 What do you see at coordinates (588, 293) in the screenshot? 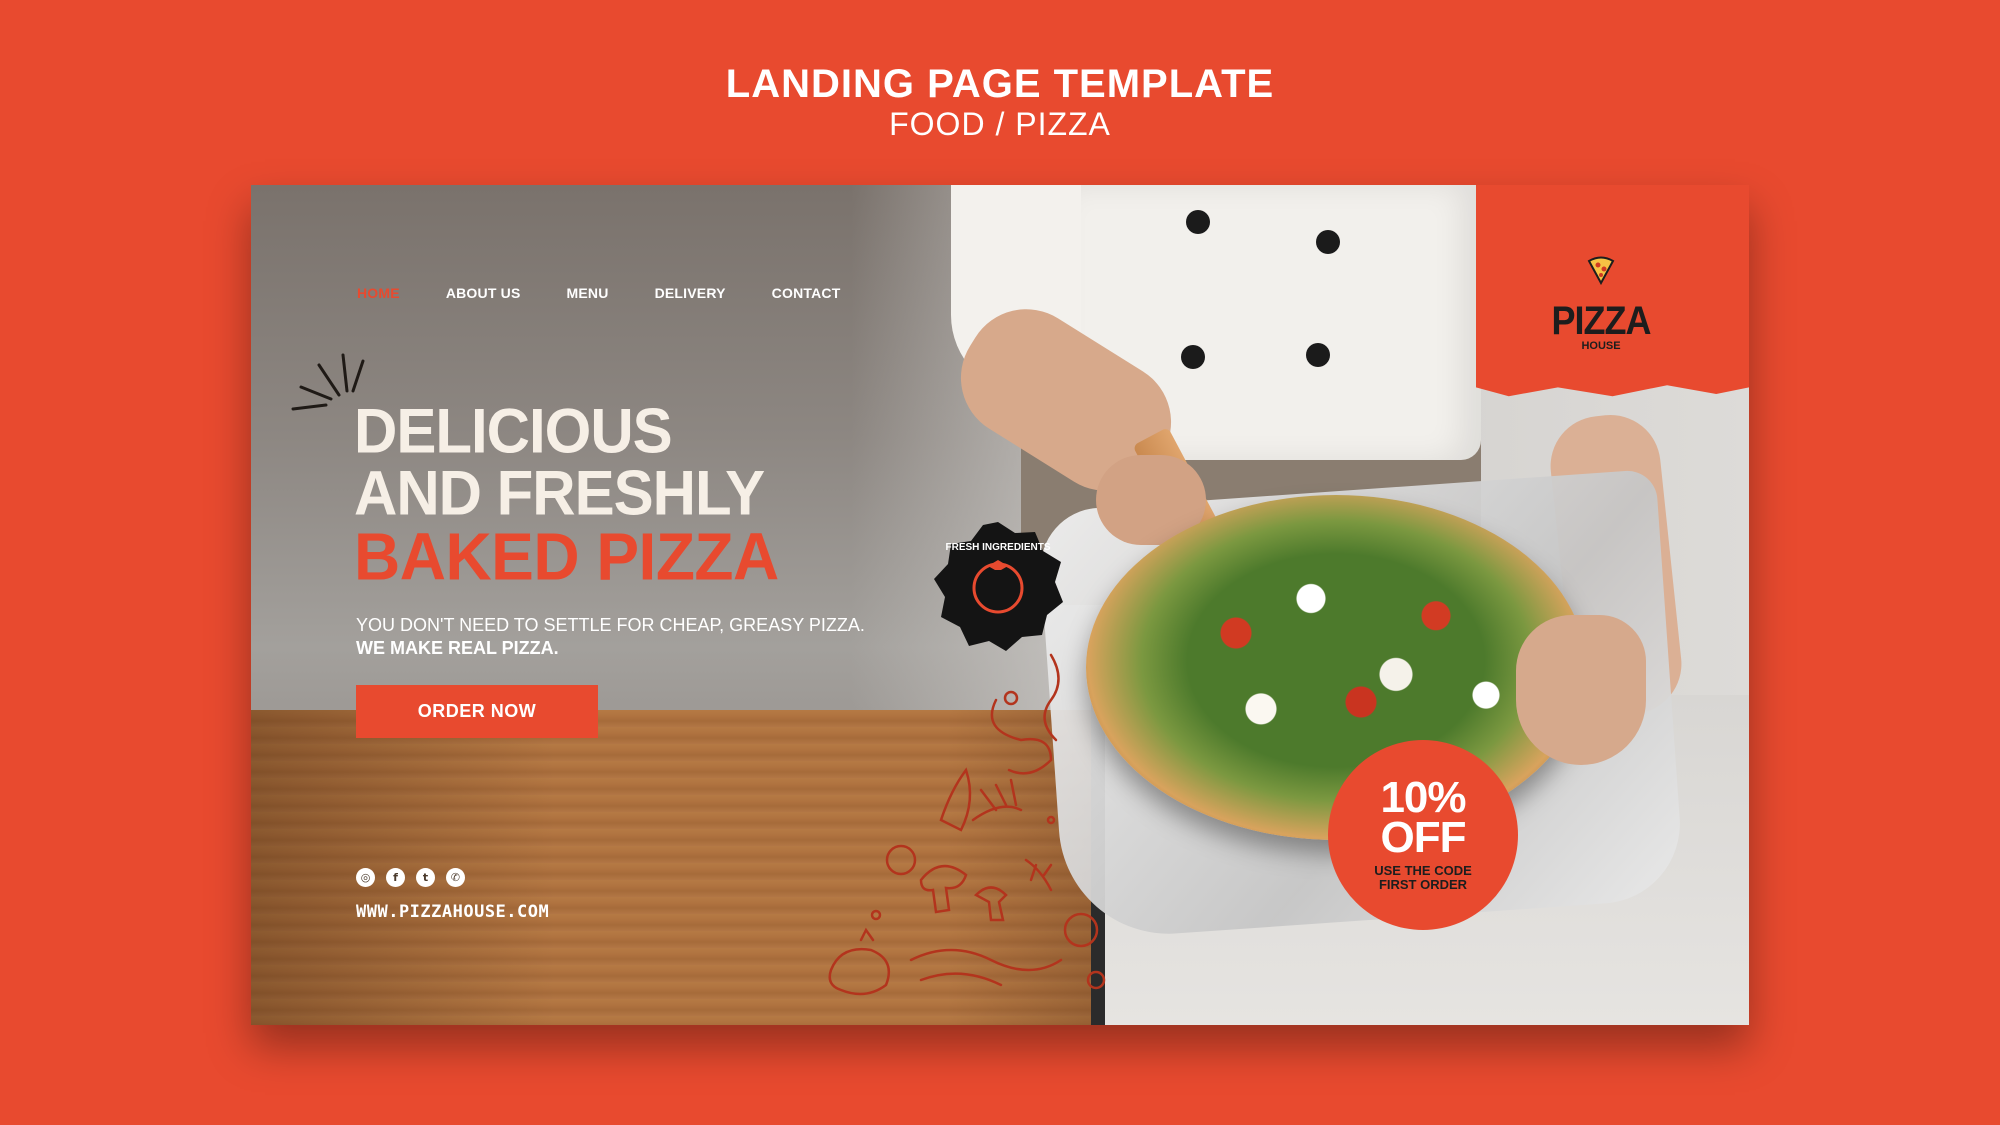
I see `nav-item-menu: MENU` at bounding box center [588, 293].